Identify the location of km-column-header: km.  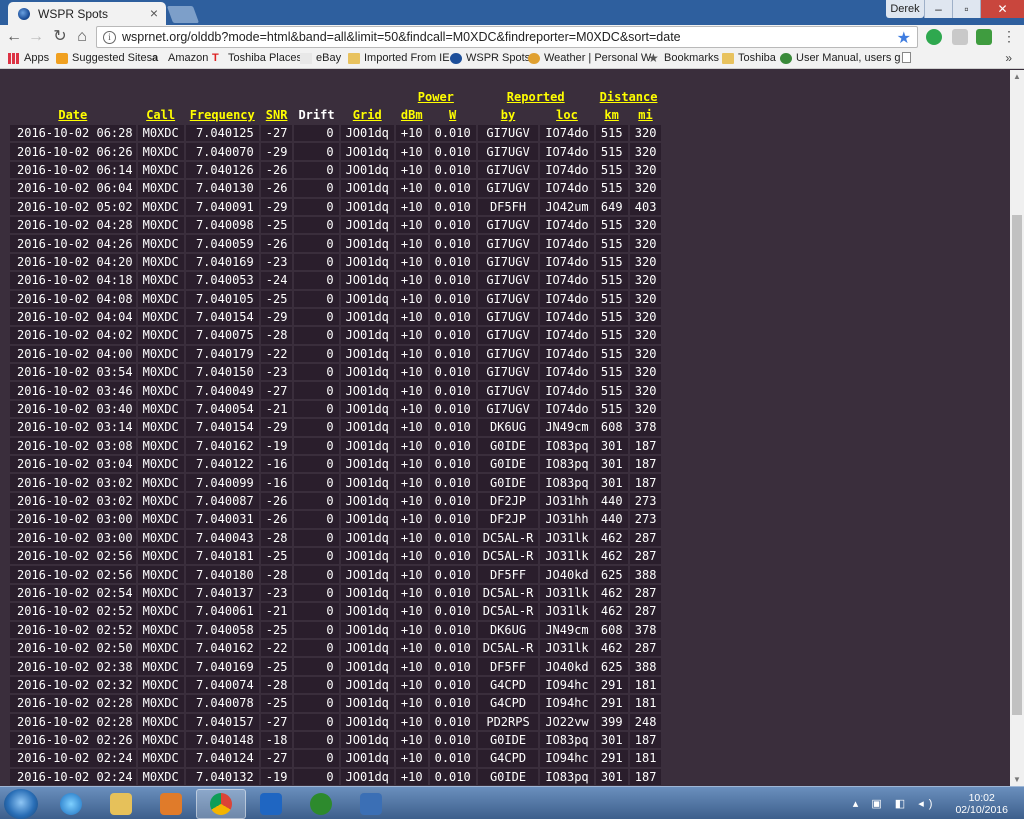
(612, 115).